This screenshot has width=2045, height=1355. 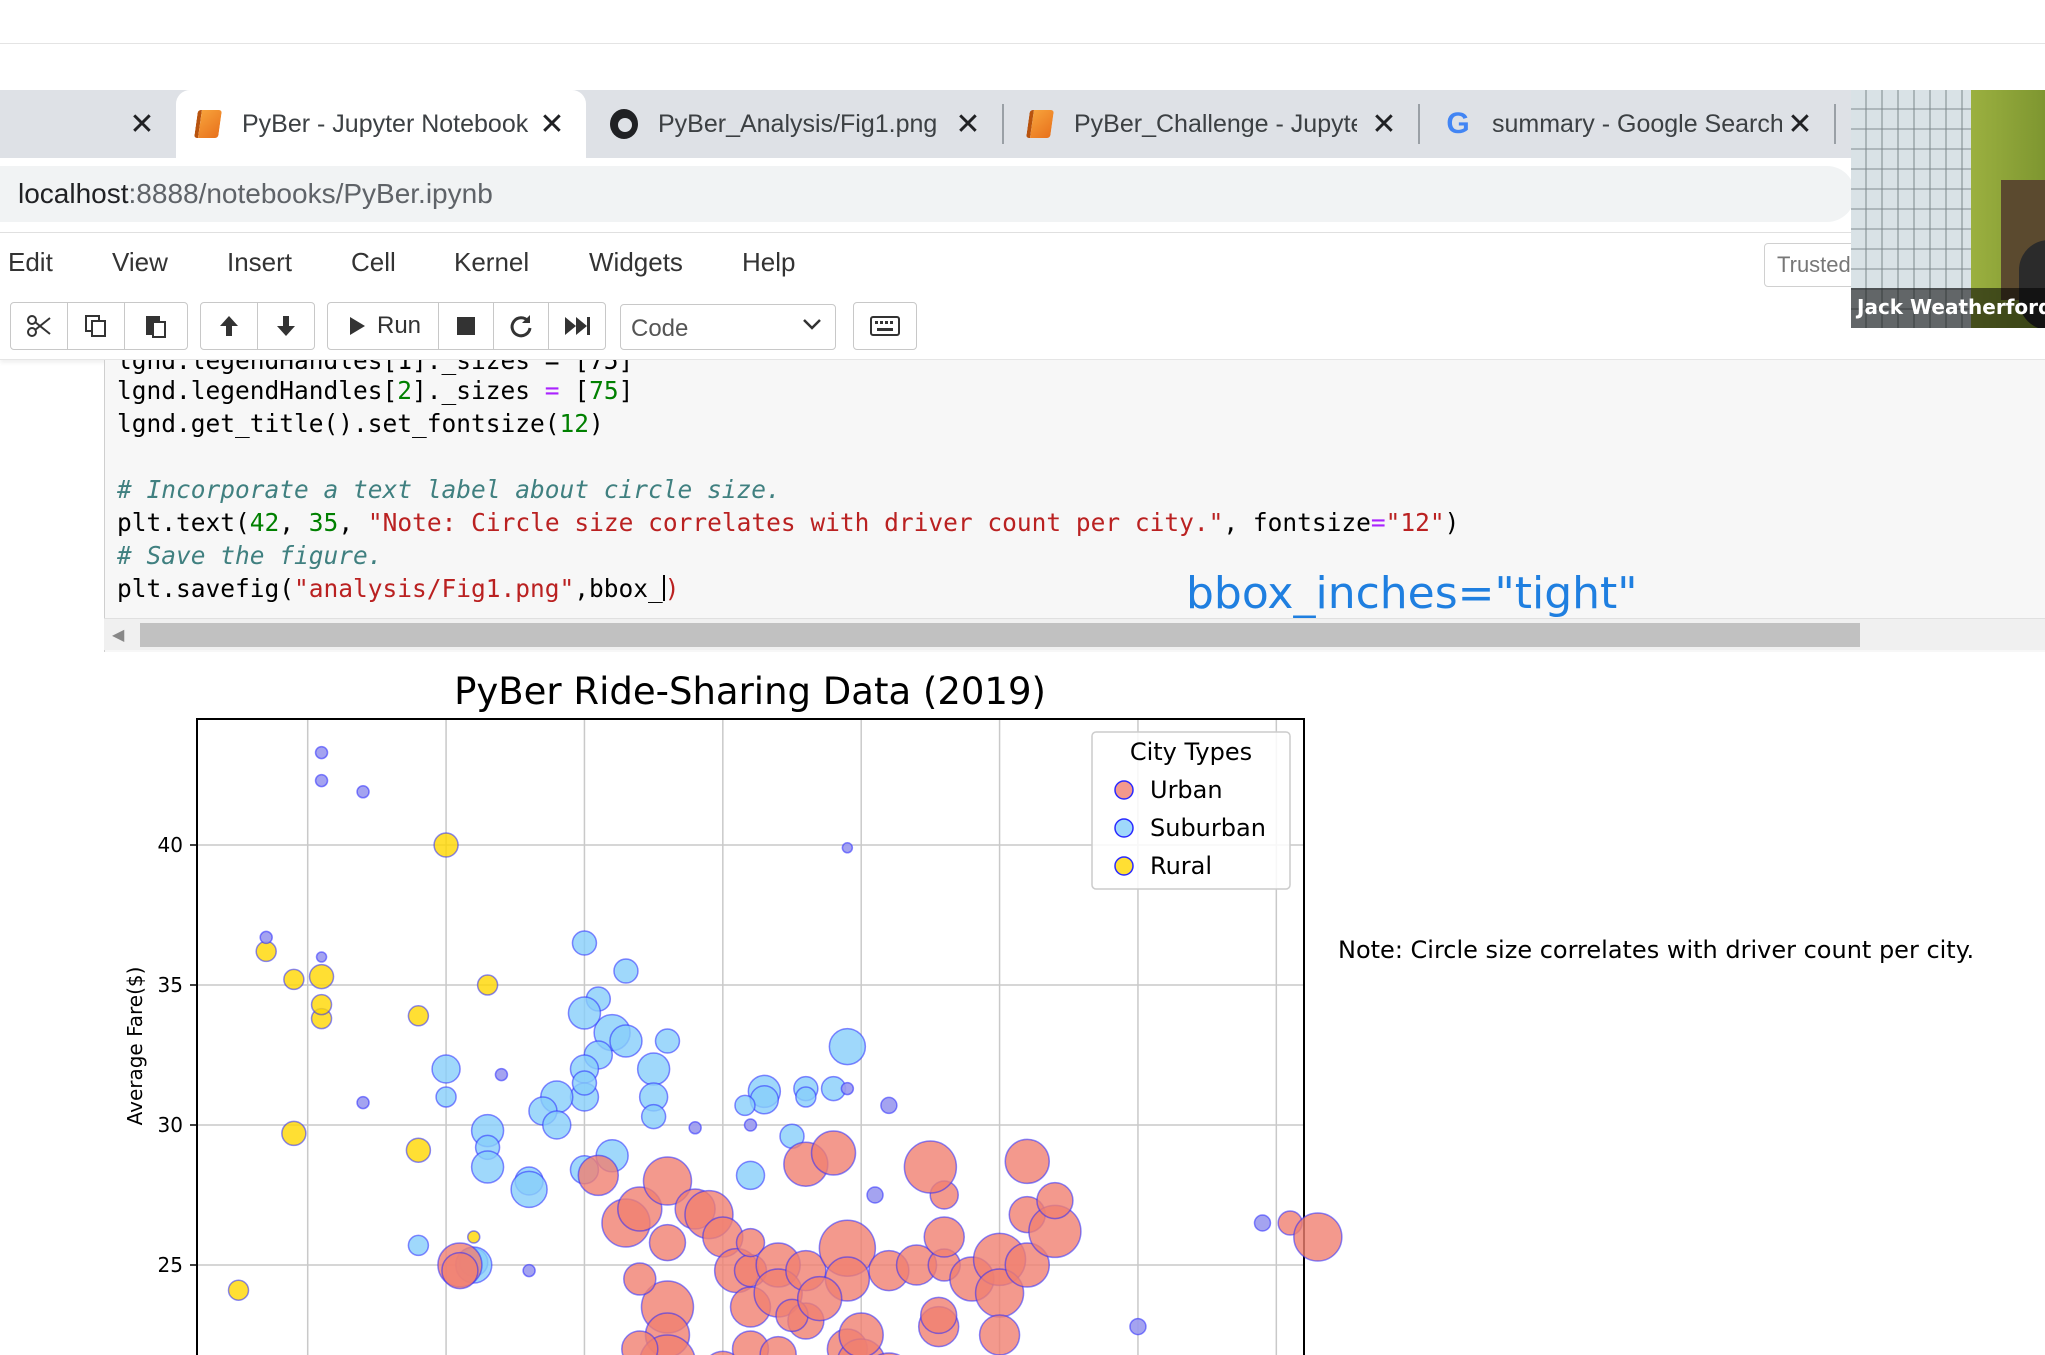 What do you see at coordinates (1458, 123) in the screenshot?
I see `google-icon: G` at bounding box center [1458, 123].